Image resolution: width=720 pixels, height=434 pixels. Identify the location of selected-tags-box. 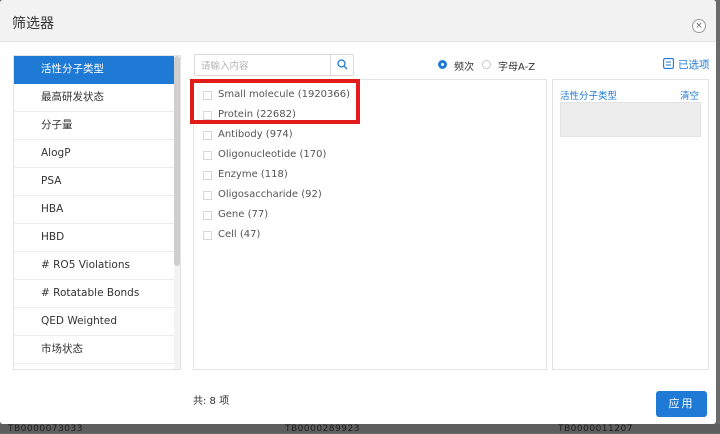
(630, 119).